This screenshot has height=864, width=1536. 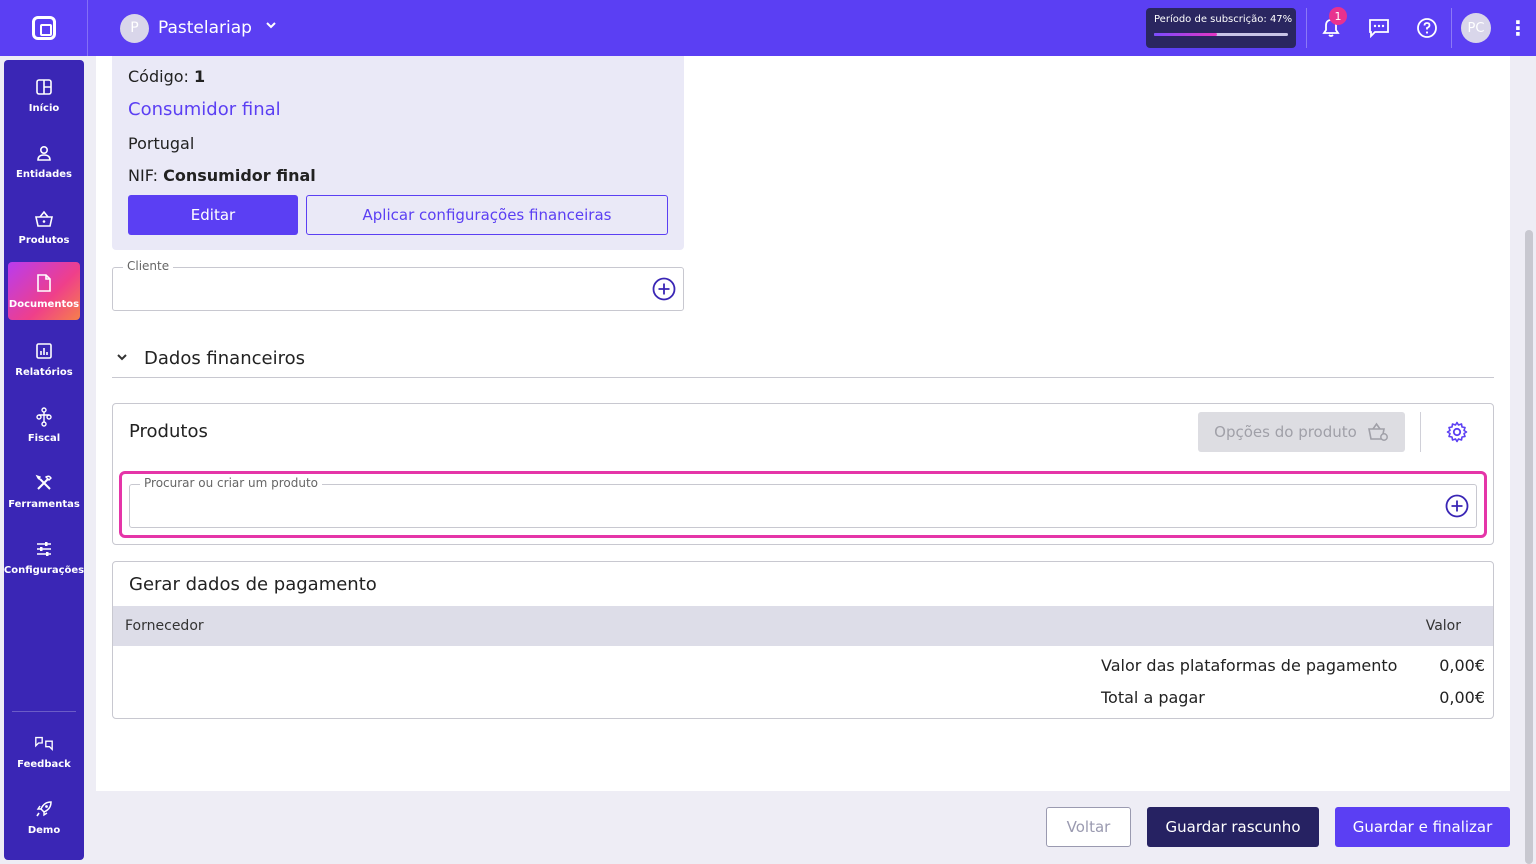 What do you see at coordinates (803, 359) in the screenshot?
I see `financial-section-header: Dados financeiros` at bounding box center [803, 359].